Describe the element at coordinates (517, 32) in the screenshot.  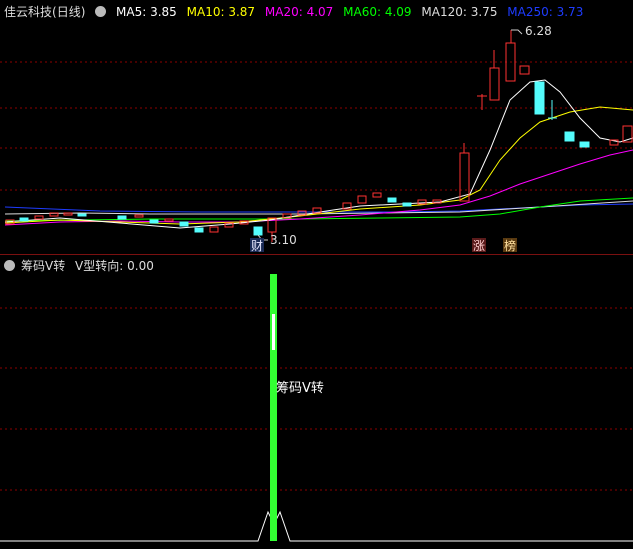
I see `high-marker` at that location.